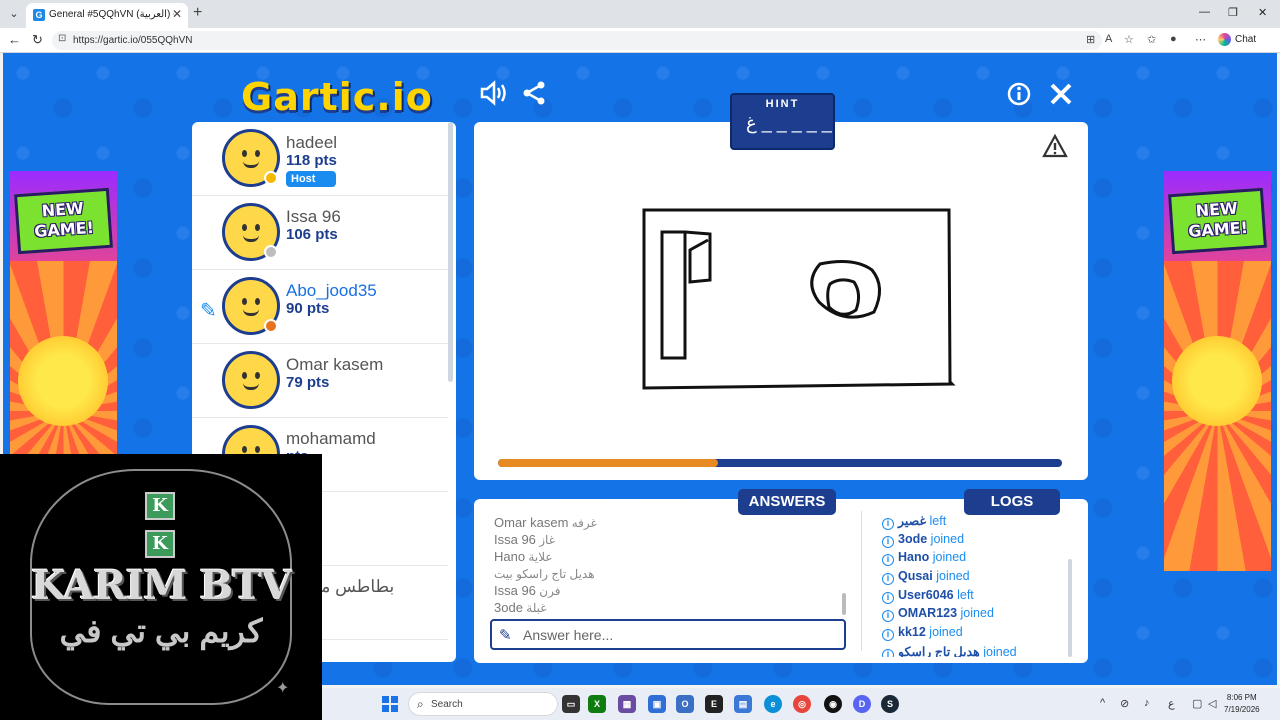 The image size is (1280, 720). I want to click on app-icon: ▦, so click(627, 704).